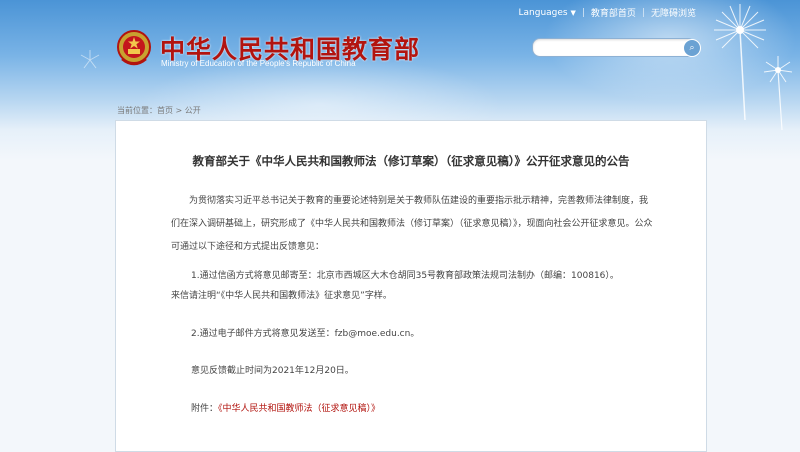 The image size is (800, 452). I want to click on article-title: 教育部关于《中华人民共和国教师法（修订草案）（征求意见稿）》公开征求意见的公告, so click(411, 161).